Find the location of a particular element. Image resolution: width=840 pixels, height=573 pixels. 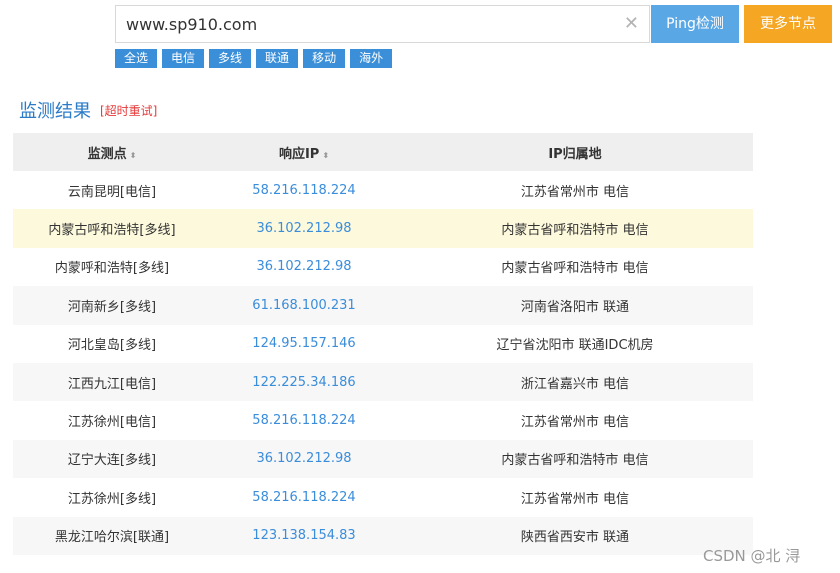

filter-multiline: 多线 is located at coordinates (230, 58).